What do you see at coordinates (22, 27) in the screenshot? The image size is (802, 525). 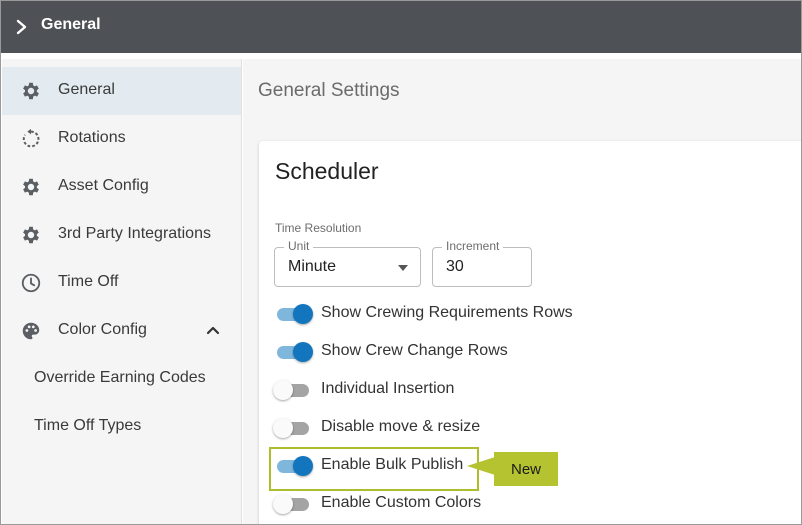 I see `chevron-right-icon` at bounding box center [22, 27].